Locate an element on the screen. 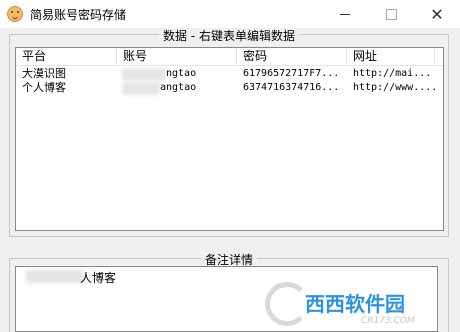  column-header-platform: 平台 is located at coordinates (66, 56).